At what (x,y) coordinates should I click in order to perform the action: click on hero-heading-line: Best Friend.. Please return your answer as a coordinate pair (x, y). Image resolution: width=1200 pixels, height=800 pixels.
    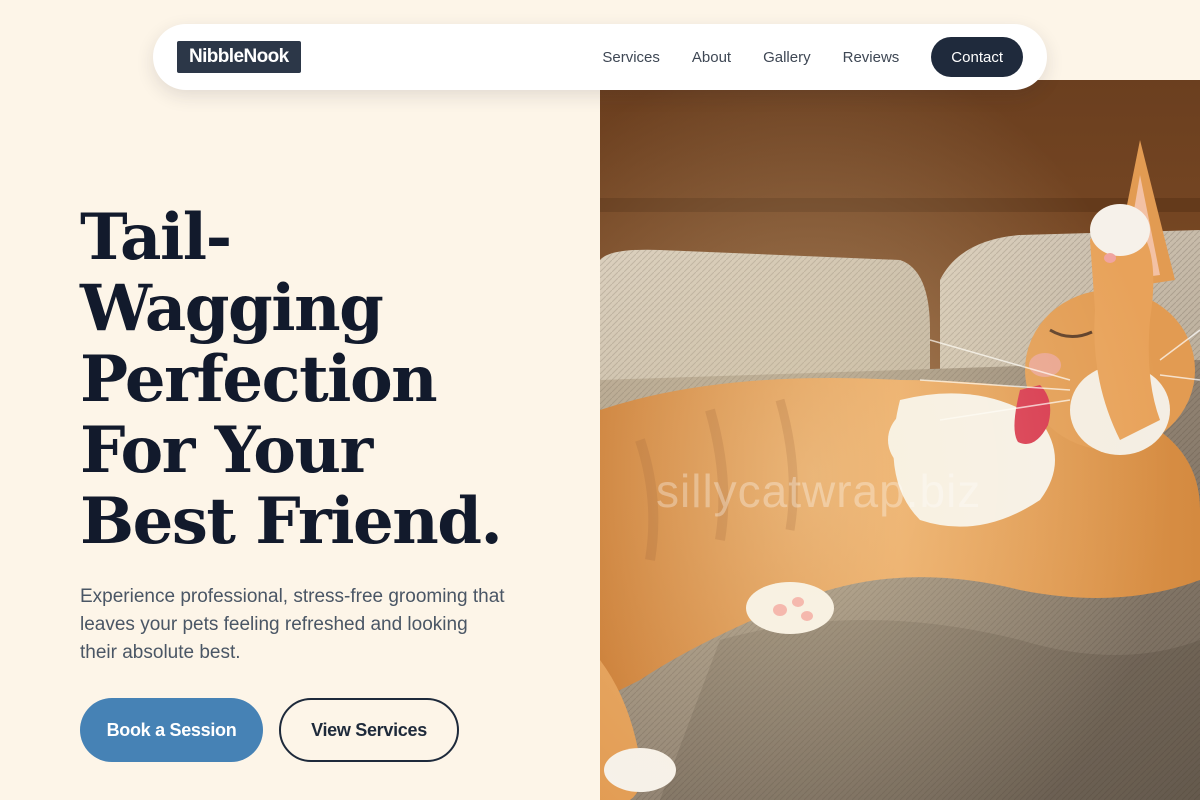
    Looking at the image, I should click on (291, 521).